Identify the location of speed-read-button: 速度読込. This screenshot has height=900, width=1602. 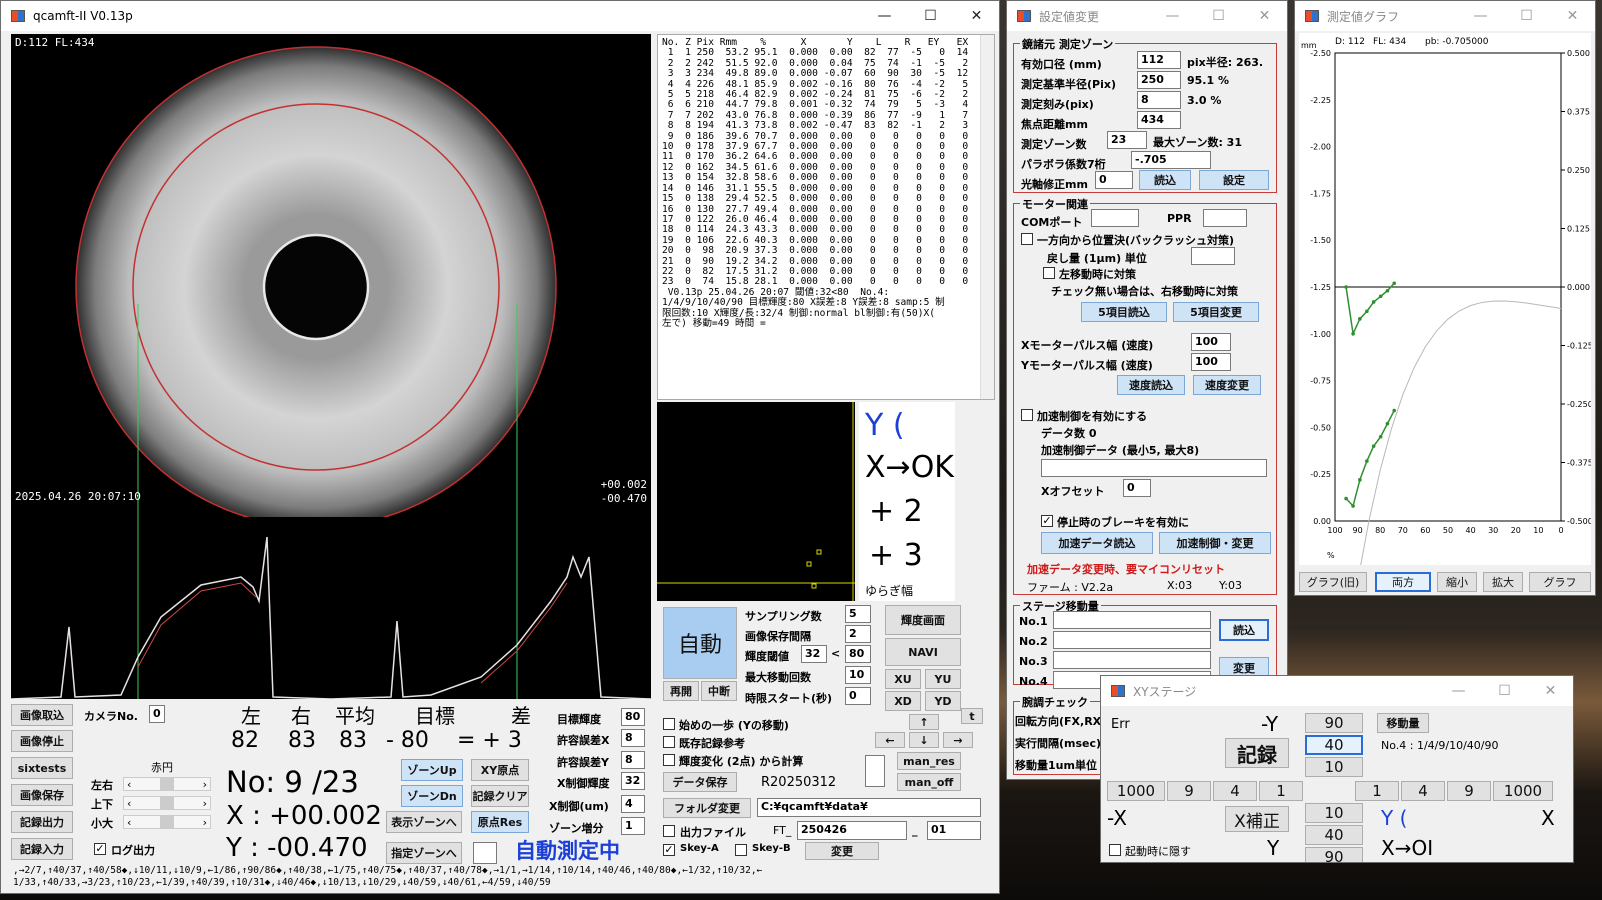
(1151, 385).